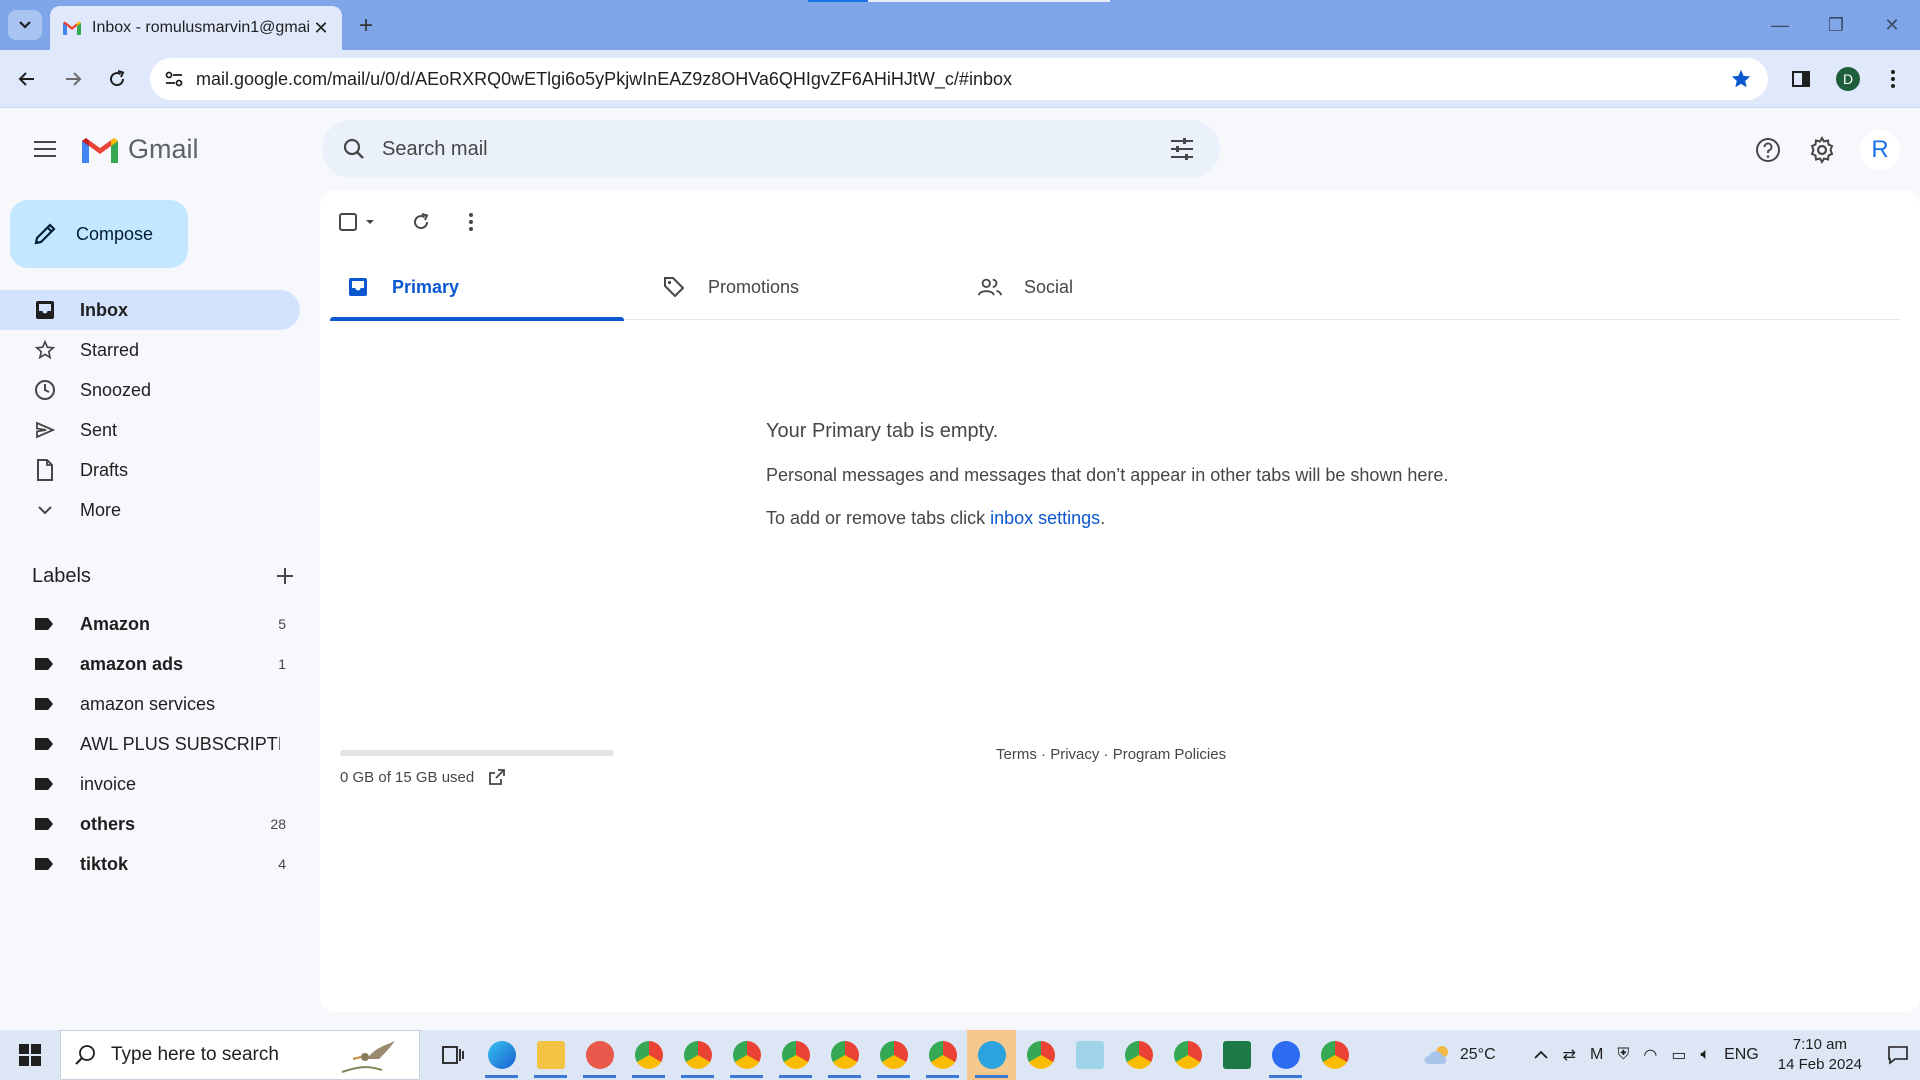  Describe the element at coordinates (132, 663) in the screenshot. I see `label-name: amazon ads` at that location.